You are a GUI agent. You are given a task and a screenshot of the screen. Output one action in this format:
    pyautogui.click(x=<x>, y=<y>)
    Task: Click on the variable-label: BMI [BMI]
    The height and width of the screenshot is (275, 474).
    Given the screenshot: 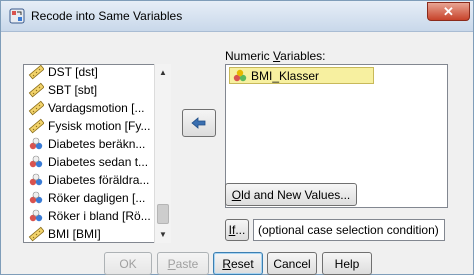 What is the action you would take?
    pyautogui.click(x=74, y=234)
    